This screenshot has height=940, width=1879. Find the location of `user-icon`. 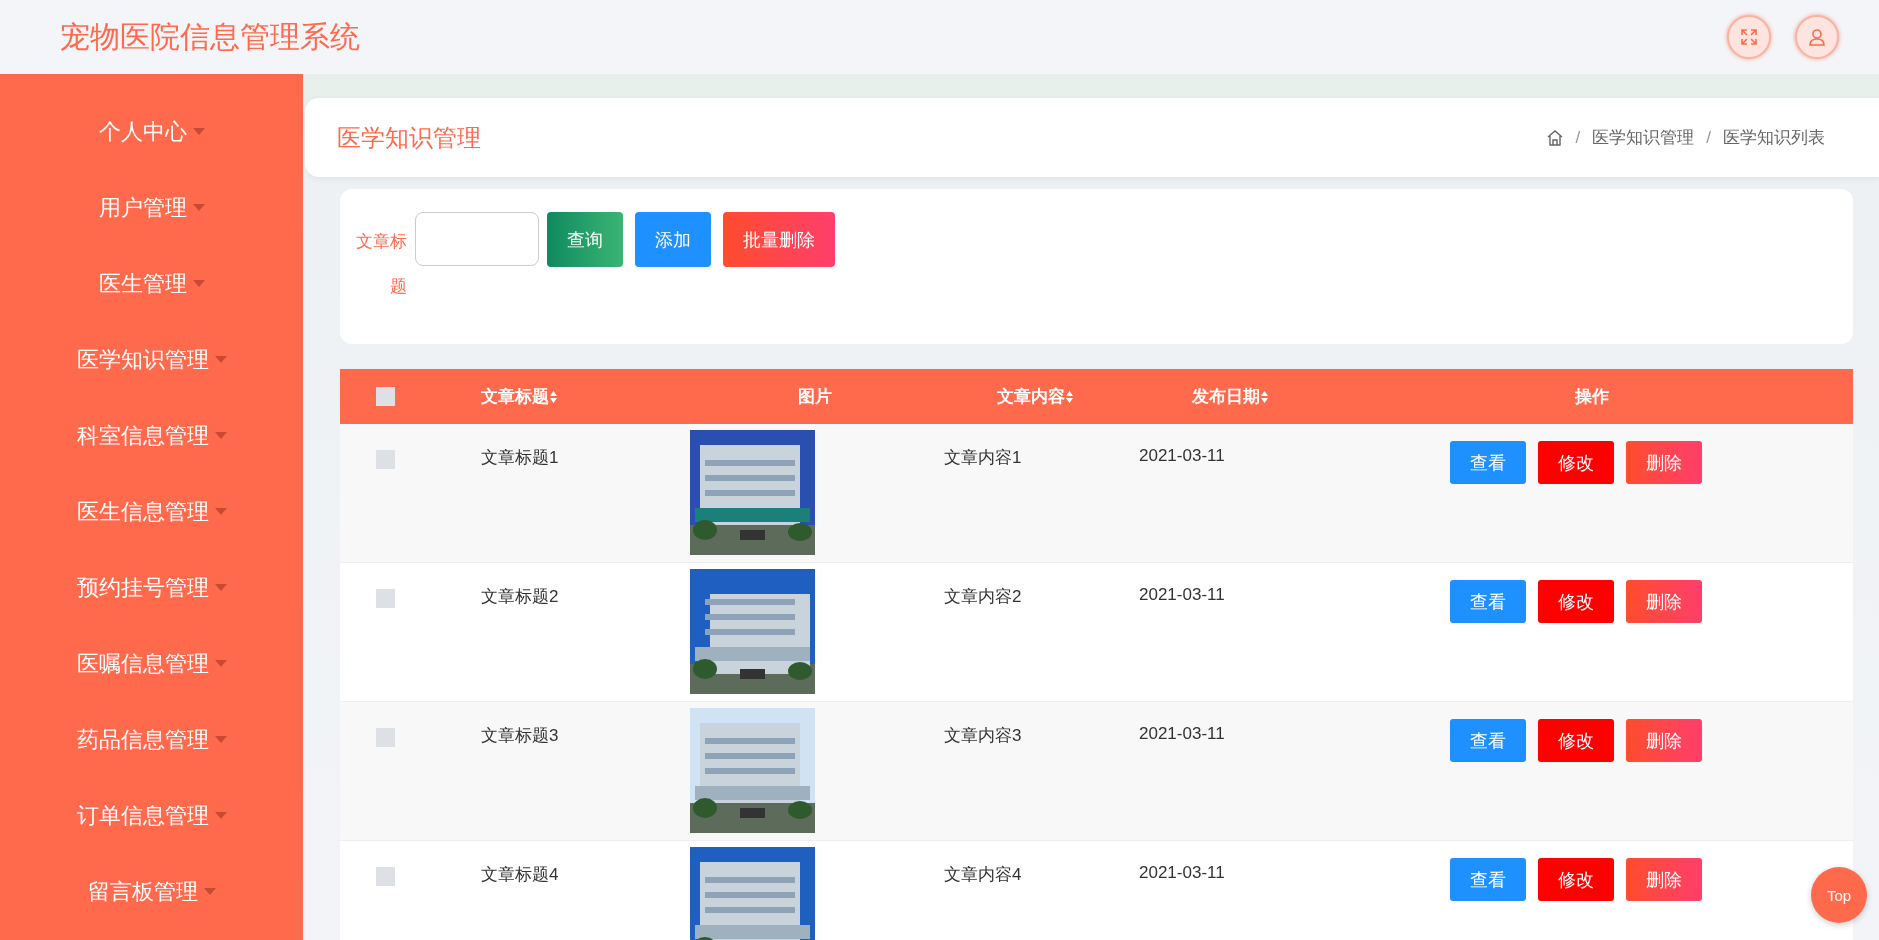

user-icon is located at coordinates (1817, 37).